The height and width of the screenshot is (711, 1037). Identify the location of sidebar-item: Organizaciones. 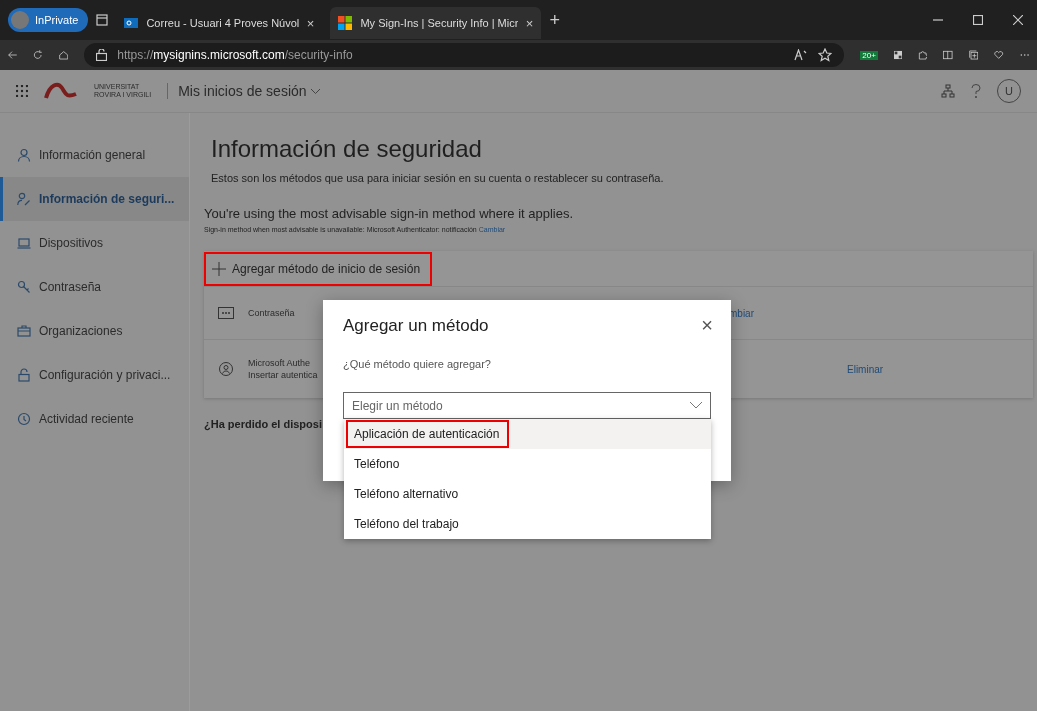
(94, 331).